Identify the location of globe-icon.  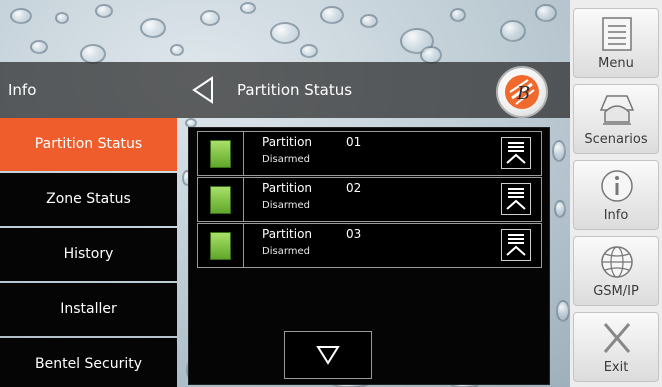
(617, 262).